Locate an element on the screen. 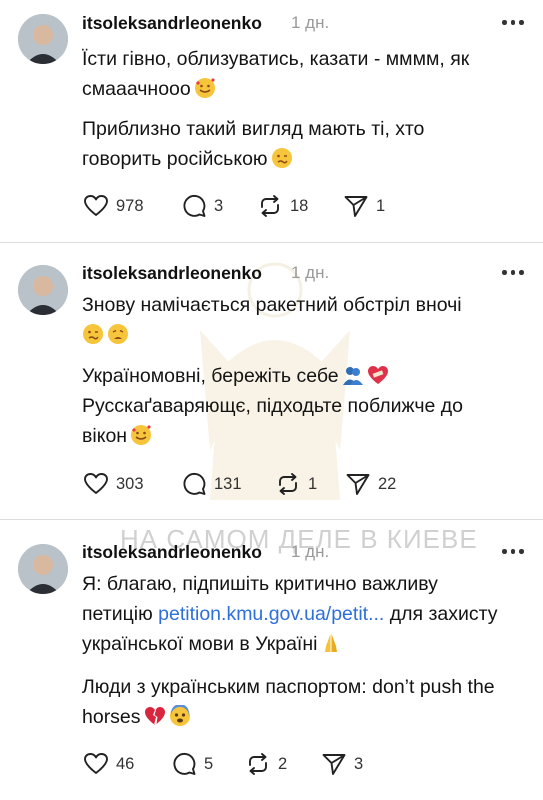  post-text-paragraph-1: Знову намічається ракетний обстріл вночі is located at coordinates (307, 320).